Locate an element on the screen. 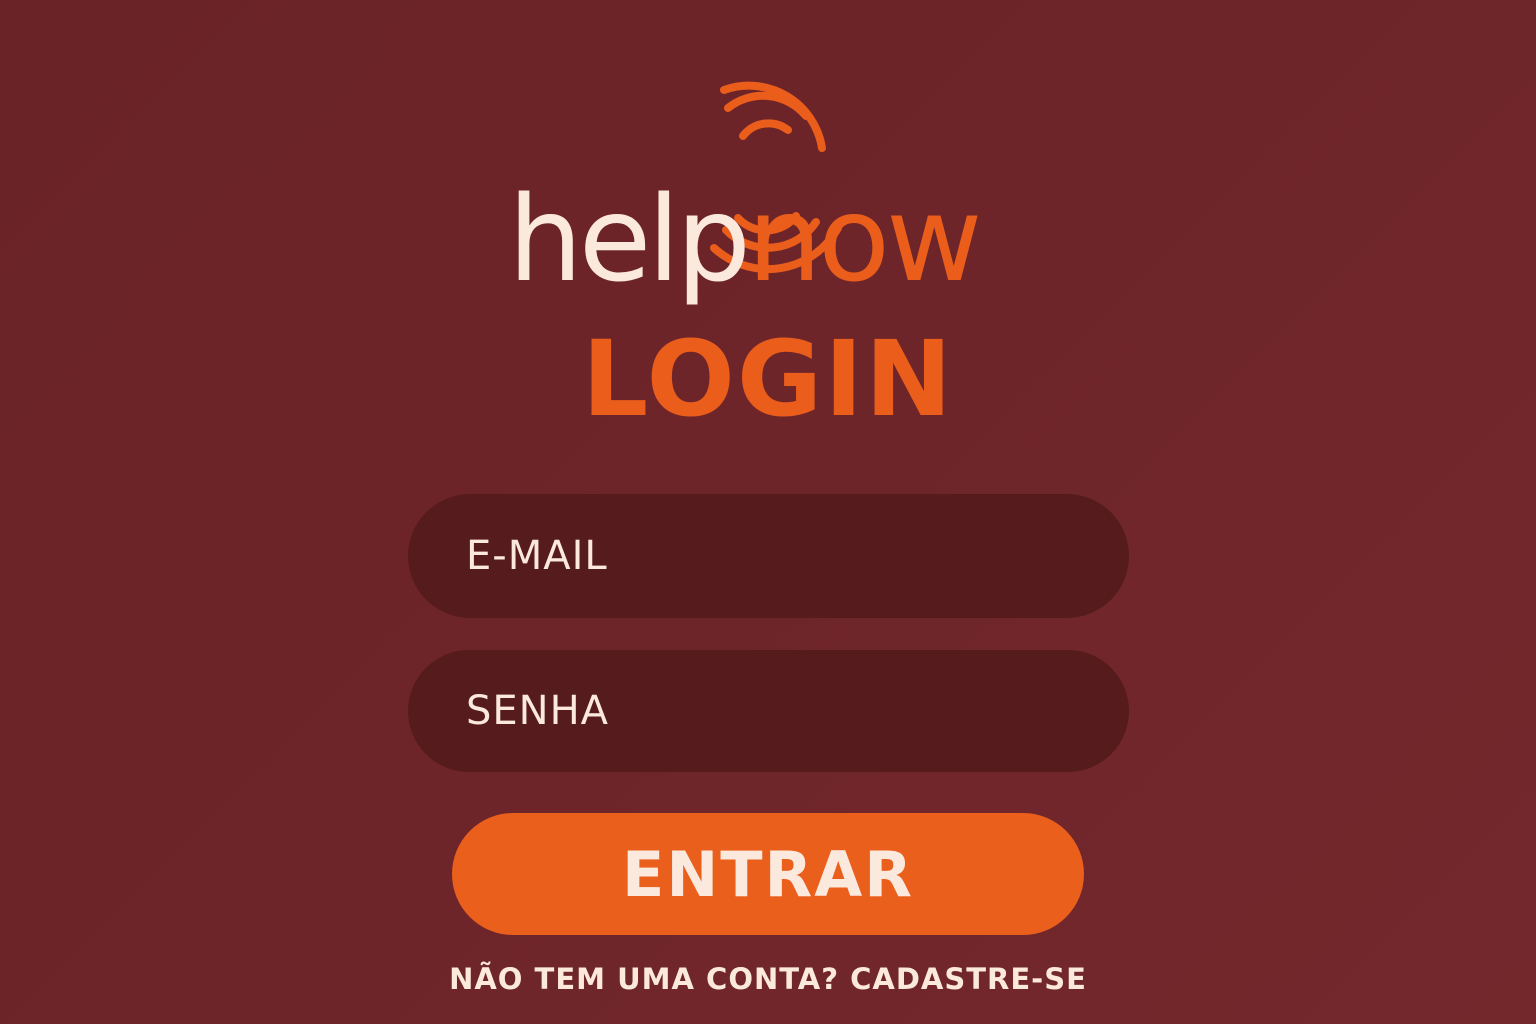 The image size is (1536, 1024). submit-button: ENTRAR is located at coordinates (768, 874).